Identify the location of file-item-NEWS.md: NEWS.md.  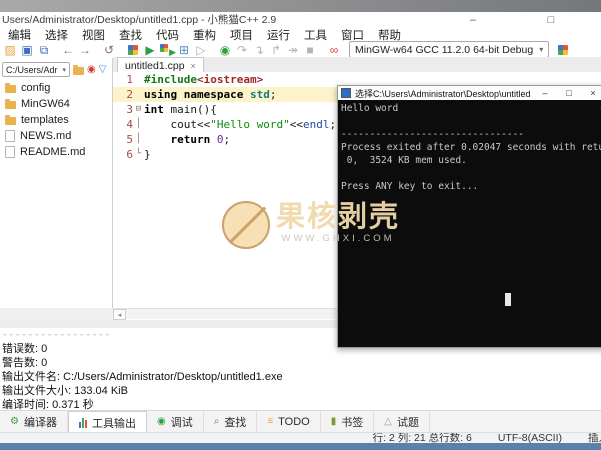
(56, 136).